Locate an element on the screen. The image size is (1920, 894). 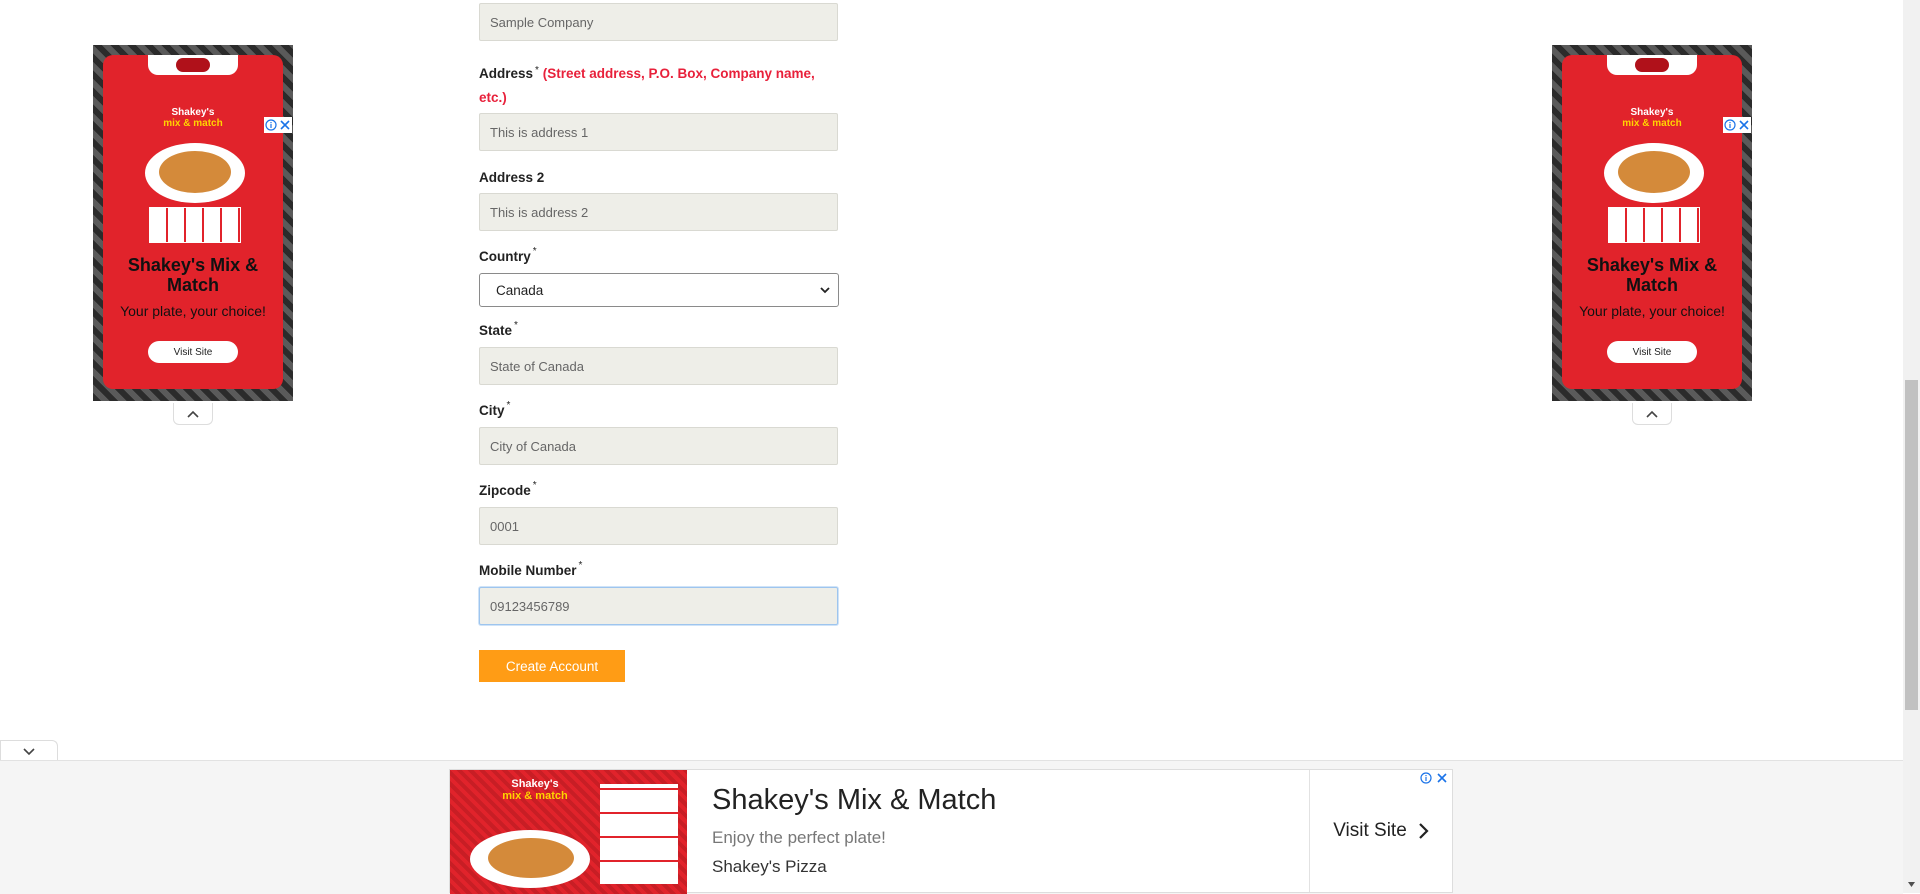
expand-bottom-ad-button is located at coordinates (29, 751).